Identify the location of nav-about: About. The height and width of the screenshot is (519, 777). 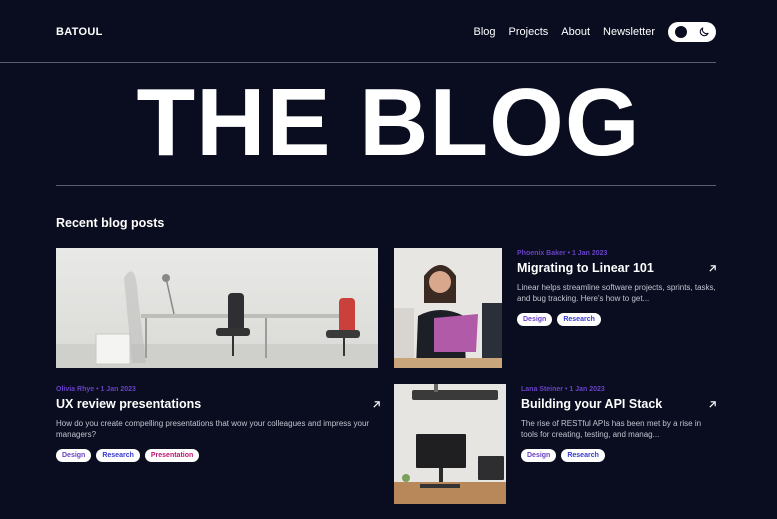
(575, 32).